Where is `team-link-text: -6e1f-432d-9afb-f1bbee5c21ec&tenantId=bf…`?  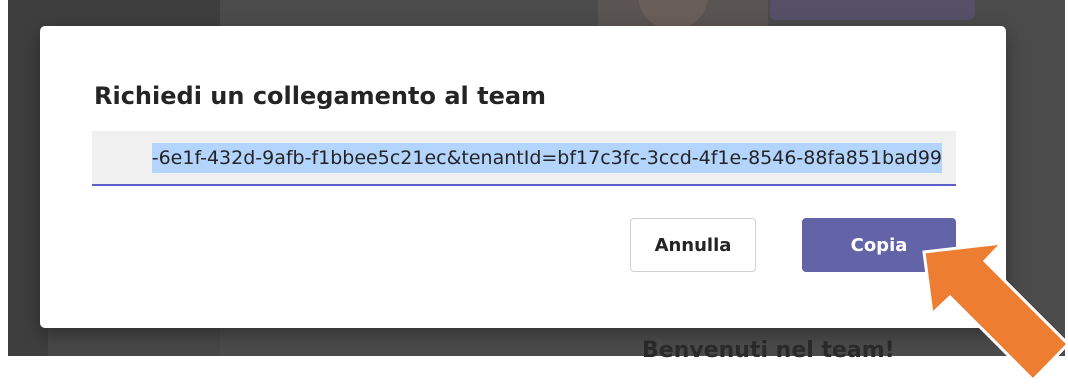
team-link-text: -6e1f-432d-9afb-f1bbee5c21ec&tenantId=bf… is located at coordinates (546, 157).